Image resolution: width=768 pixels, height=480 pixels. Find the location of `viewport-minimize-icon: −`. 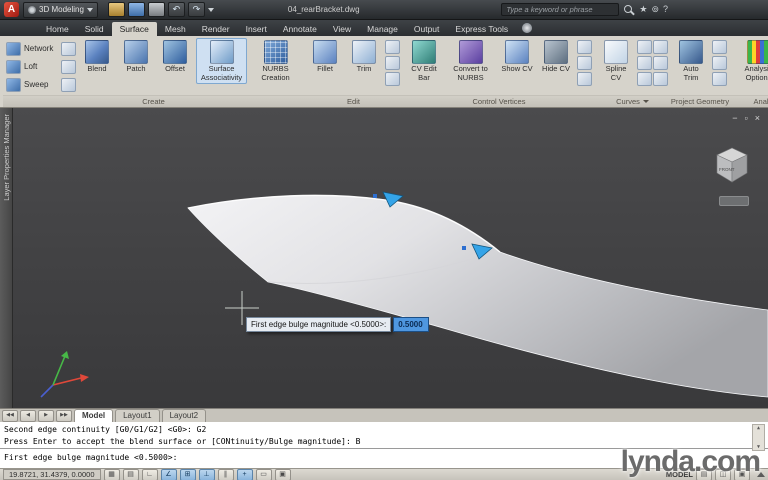

viewport-minimize-icon: − is located at coordinates (734, 118).